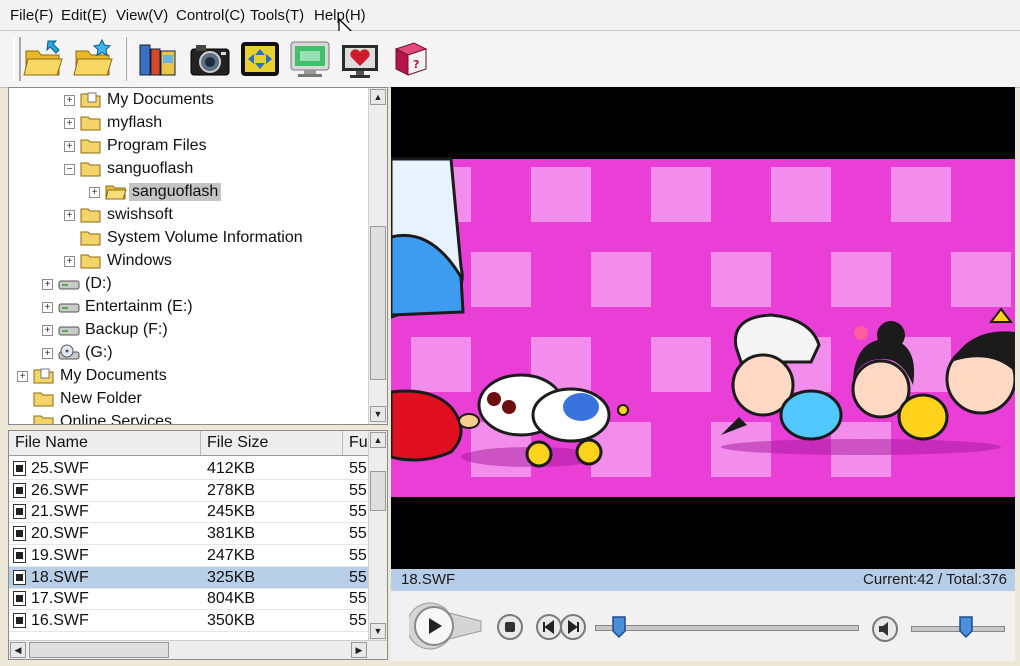 The width and height of the screenshot is (1020, 666). Describe the element at coordinates (410, 59) in the screenshot. I see `help-book-icon: ?` at that location.